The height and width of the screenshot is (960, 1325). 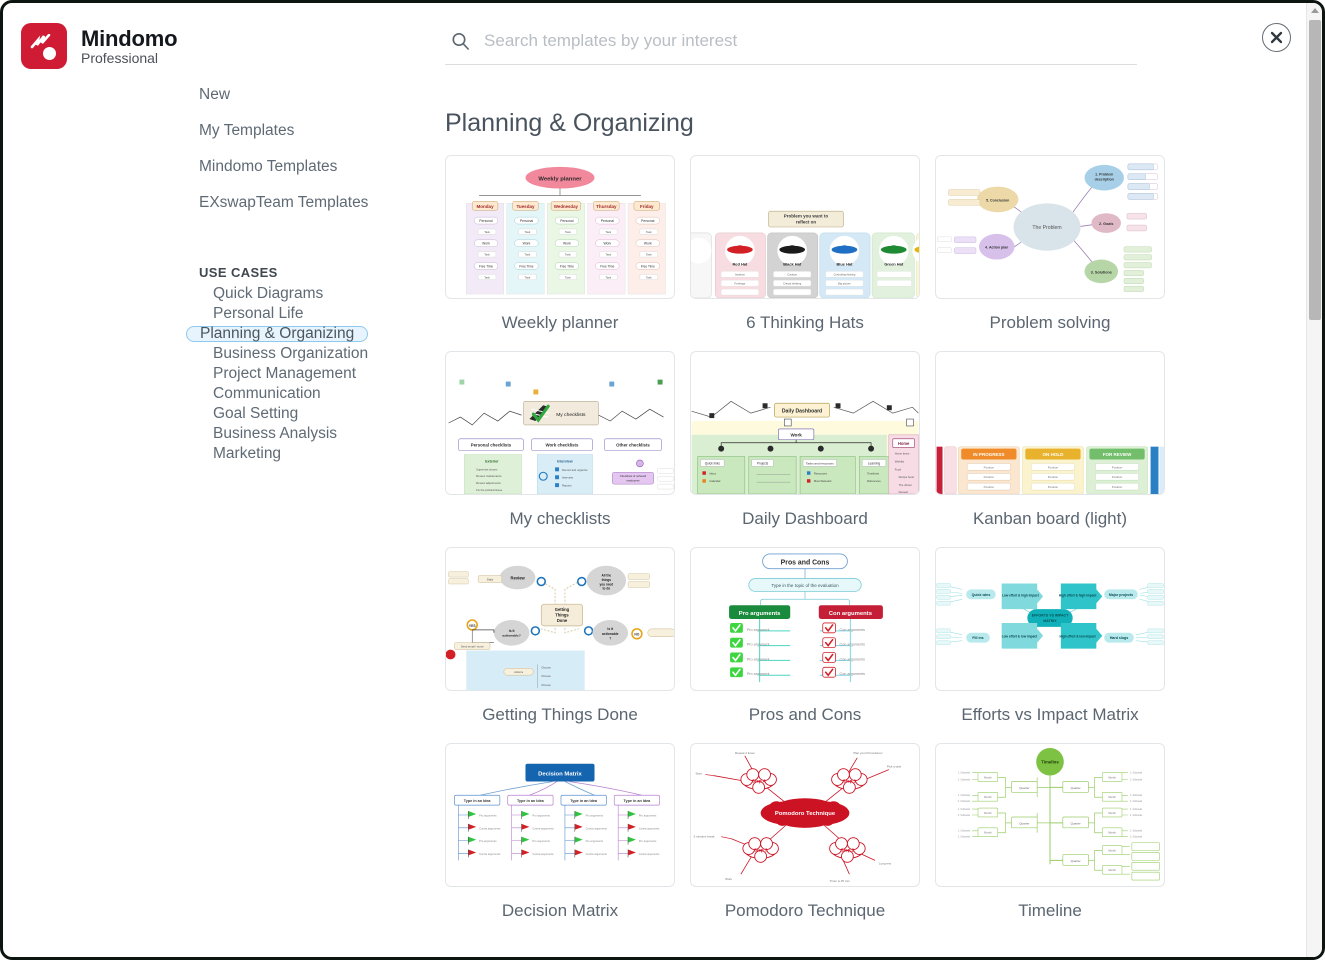 I want to click on svg-text: Quick wins, so click(x=981, y=595).